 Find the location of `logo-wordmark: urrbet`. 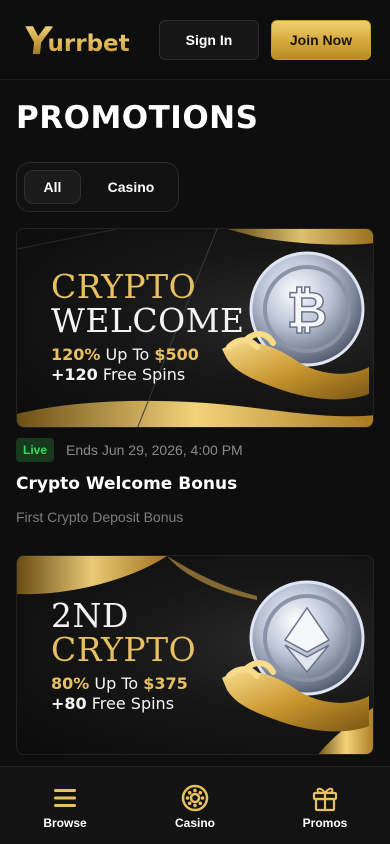

logo-wordmark: urrbet is located at coordinates (88, 44).